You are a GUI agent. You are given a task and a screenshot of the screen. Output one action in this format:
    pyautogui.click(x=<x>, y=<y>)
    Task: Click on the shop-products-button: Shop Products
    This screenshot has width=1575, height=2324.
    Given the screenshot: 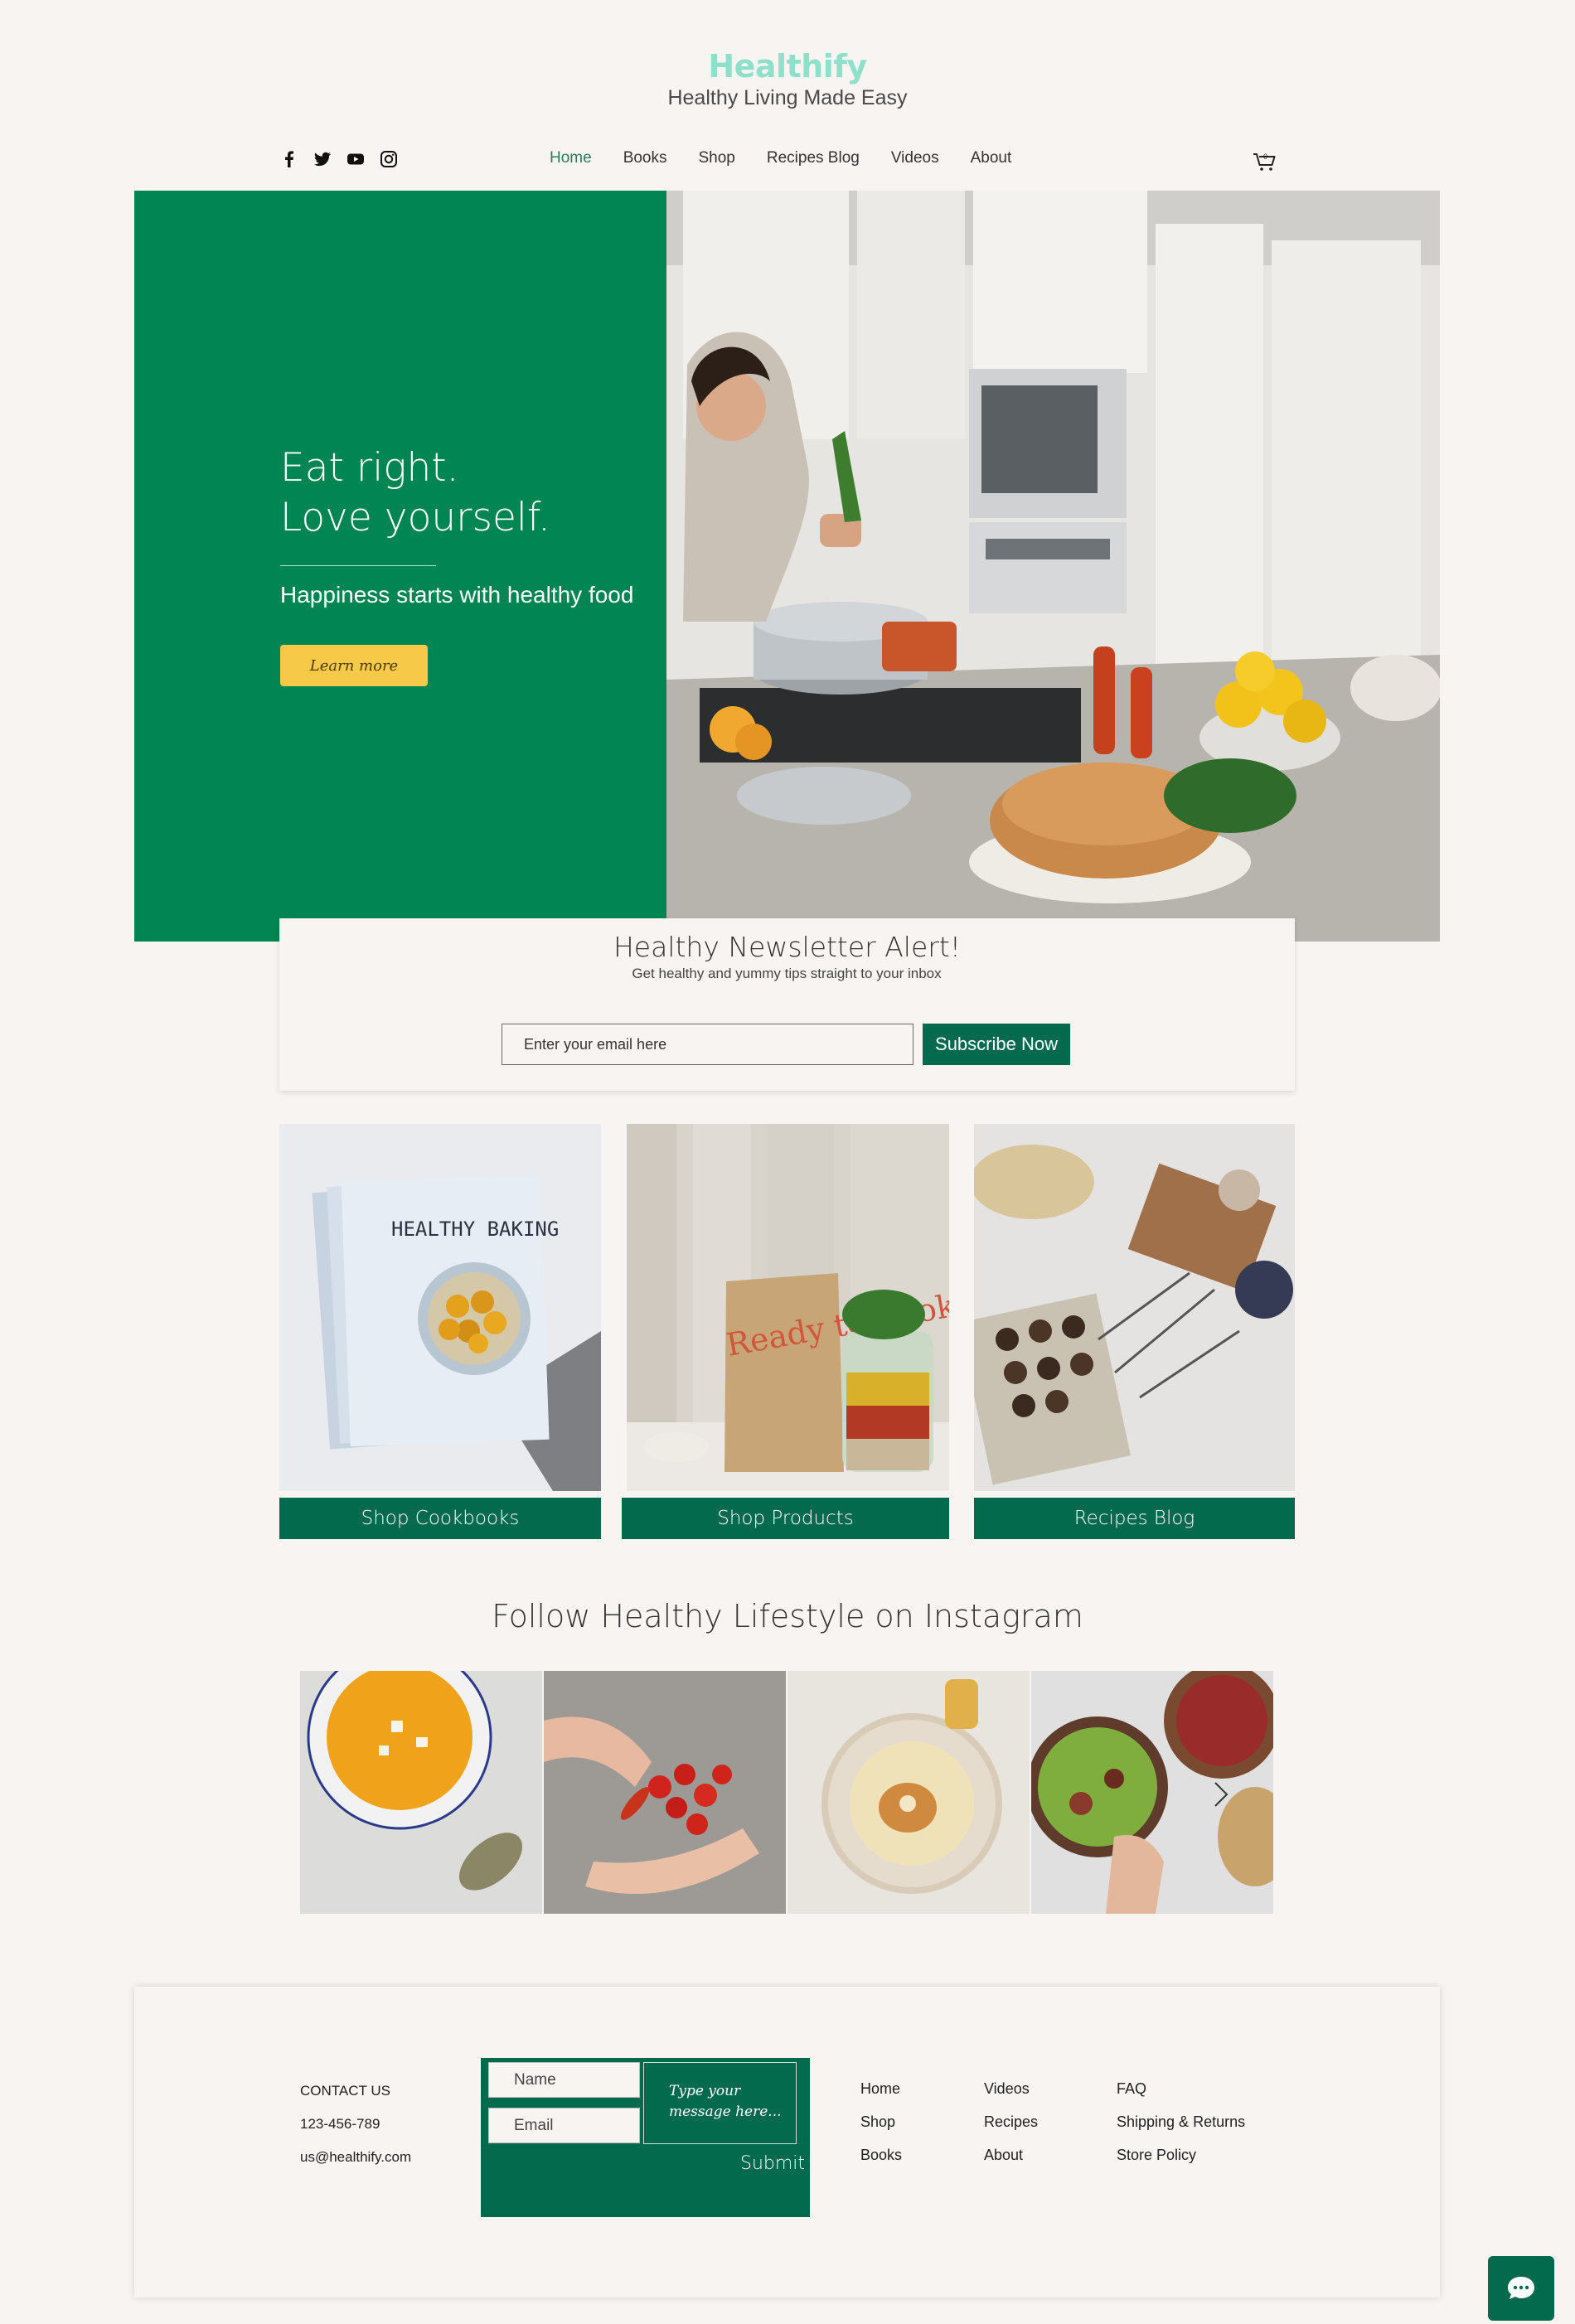 What is the action you would take?
    pyautogui.click(x=785, y=1518)
    